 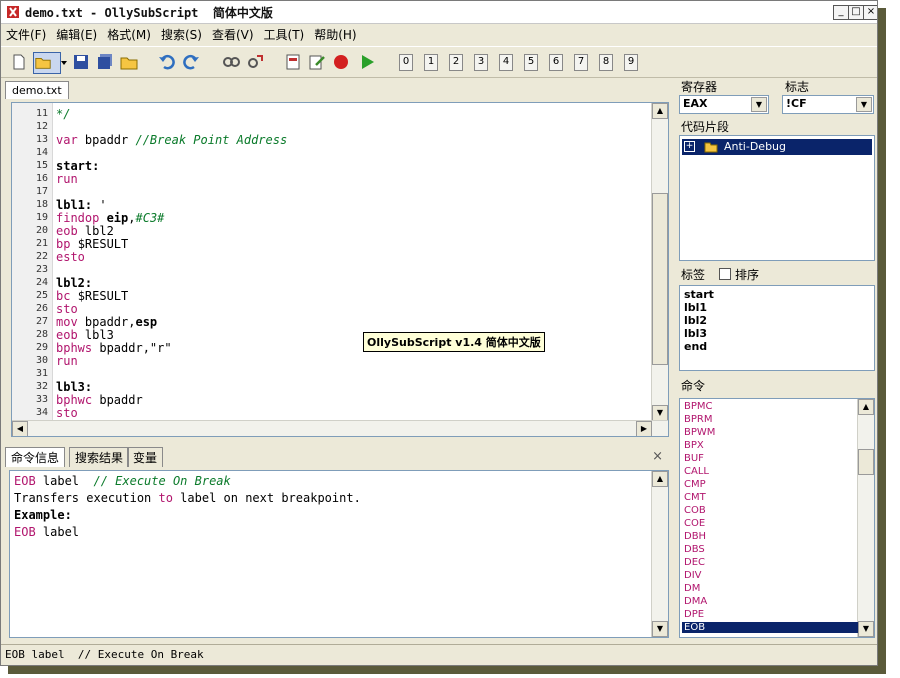 What do you see at coordinates (70, 257) in the screenshot?
I see `code-line: esto` at bounding box center [70, 257].